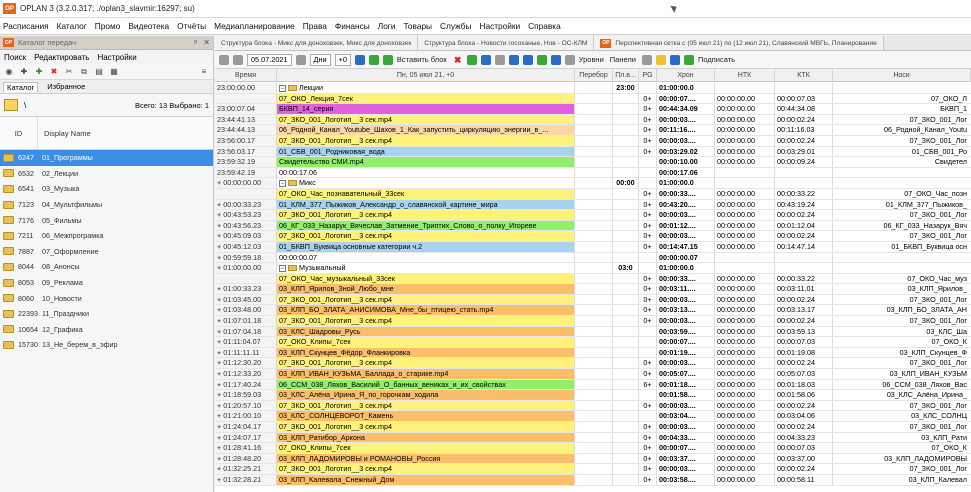 The image size is (971, 492). What do you see at coordinates (106, 314) in the screenshot?
I see `catalog-row: 22393 11_Праздники` at bounding box center [106, 314].